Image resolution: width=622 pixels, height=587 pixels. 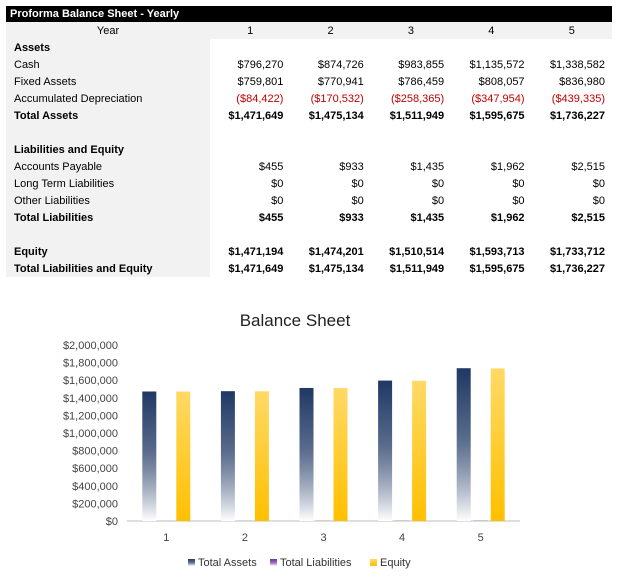 What do you see at coordinates (108, 47) in the screenshot?
I see `row-label: Assets` at bounding box center [108, 47].